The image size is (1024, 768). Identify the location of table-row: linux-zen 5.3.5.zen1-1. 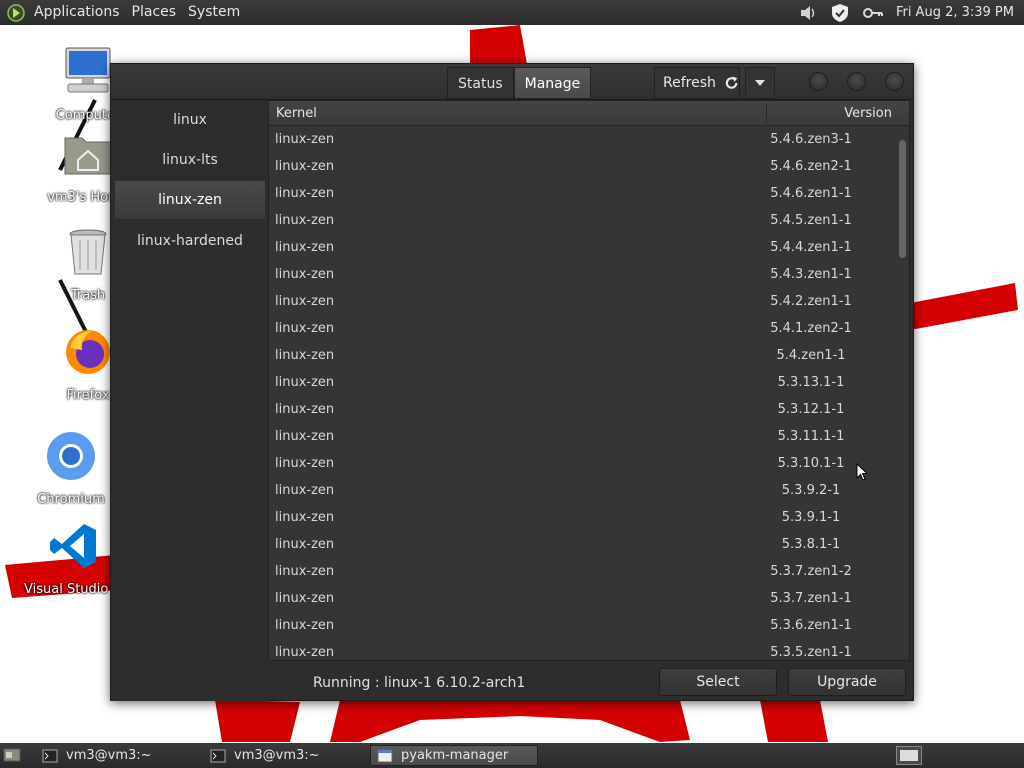
(582, 649).